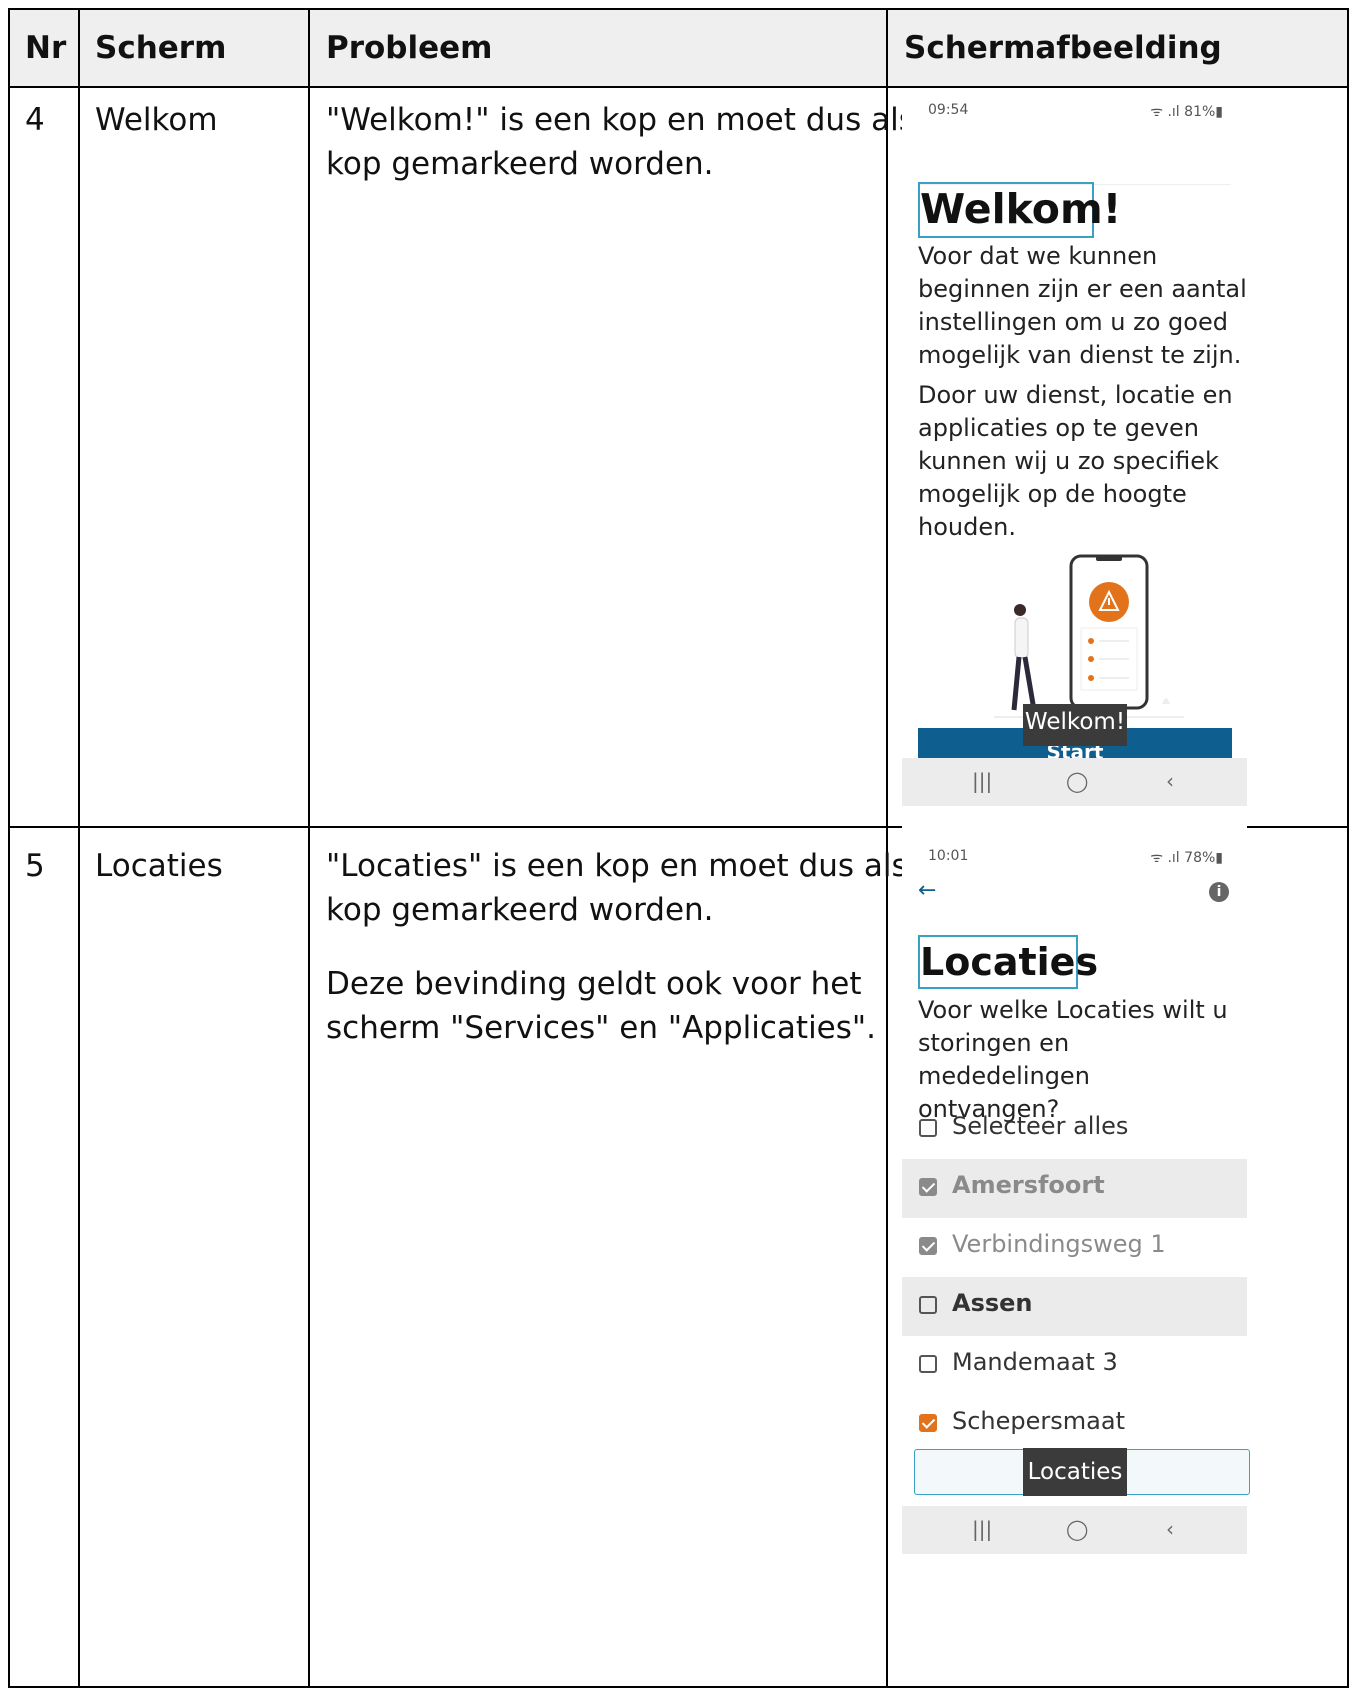 The width and height of the screenshot is (1353, 1688). I want to click on checkbox-assen: Assen, so click(1074, 1306).